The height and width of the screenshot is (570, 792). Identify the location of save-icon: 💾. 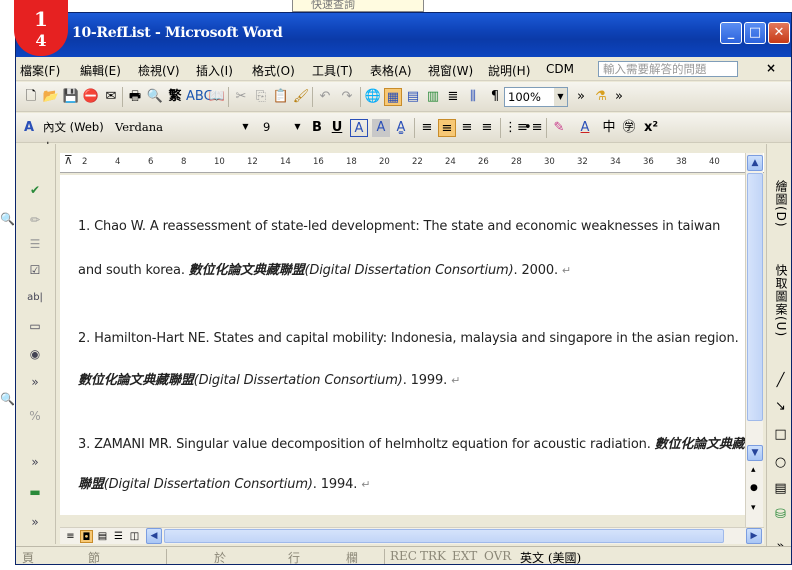
(71, 97).